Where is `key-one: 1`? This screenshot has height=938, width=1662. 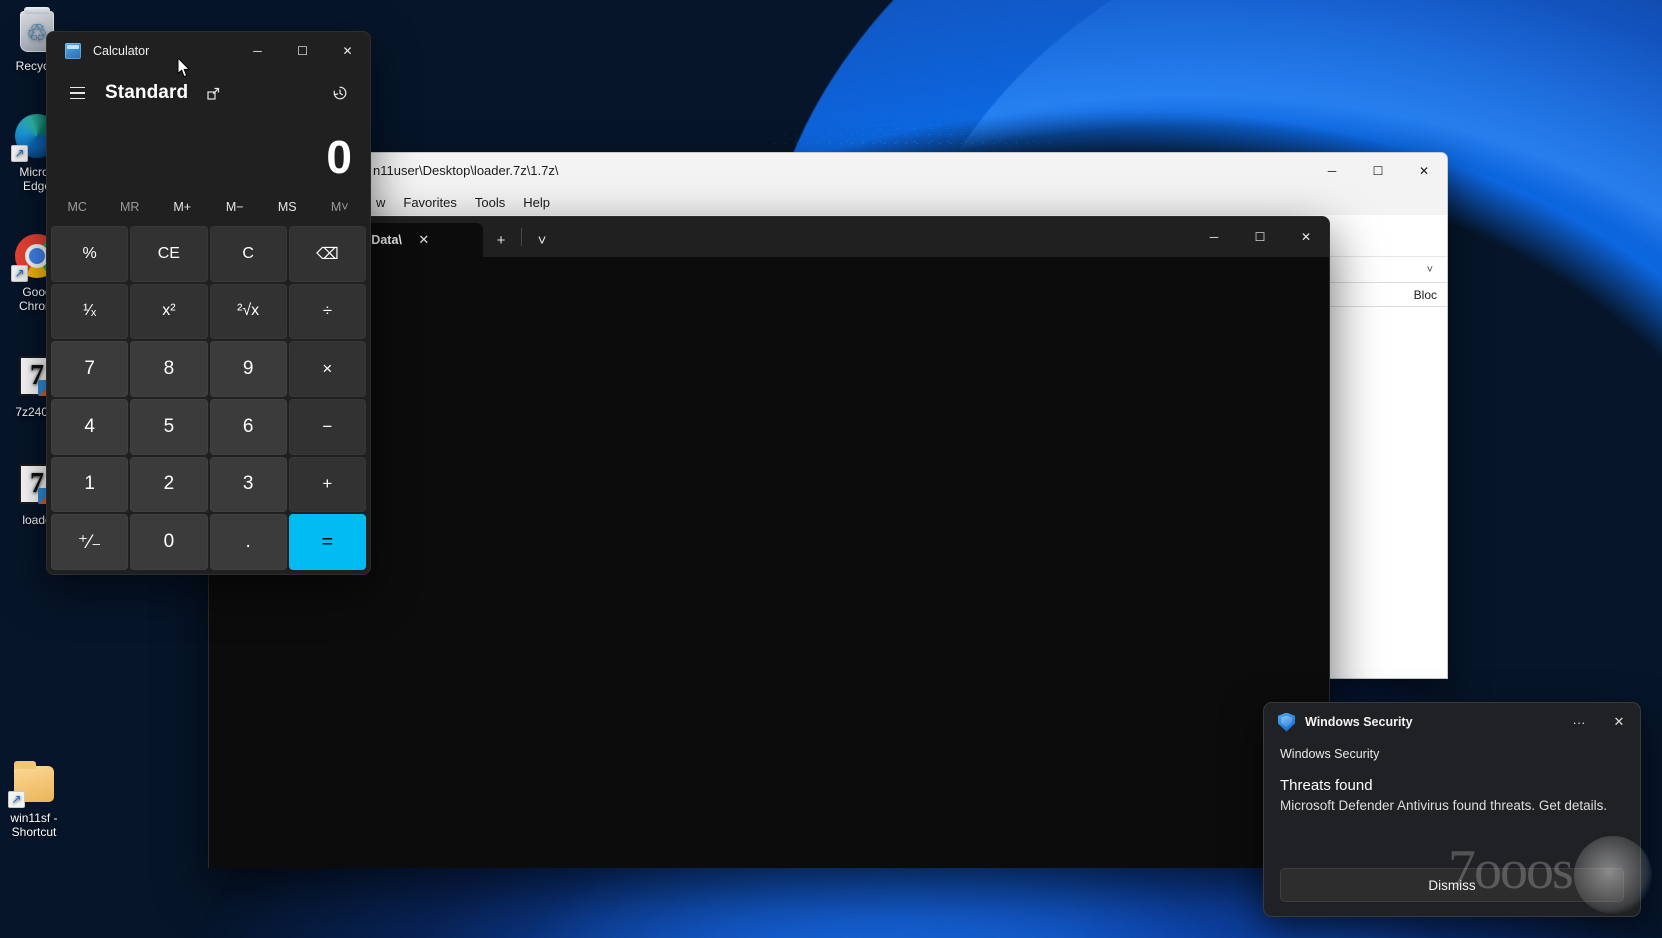 key-one: 1 is located at coordinates (90, 484).